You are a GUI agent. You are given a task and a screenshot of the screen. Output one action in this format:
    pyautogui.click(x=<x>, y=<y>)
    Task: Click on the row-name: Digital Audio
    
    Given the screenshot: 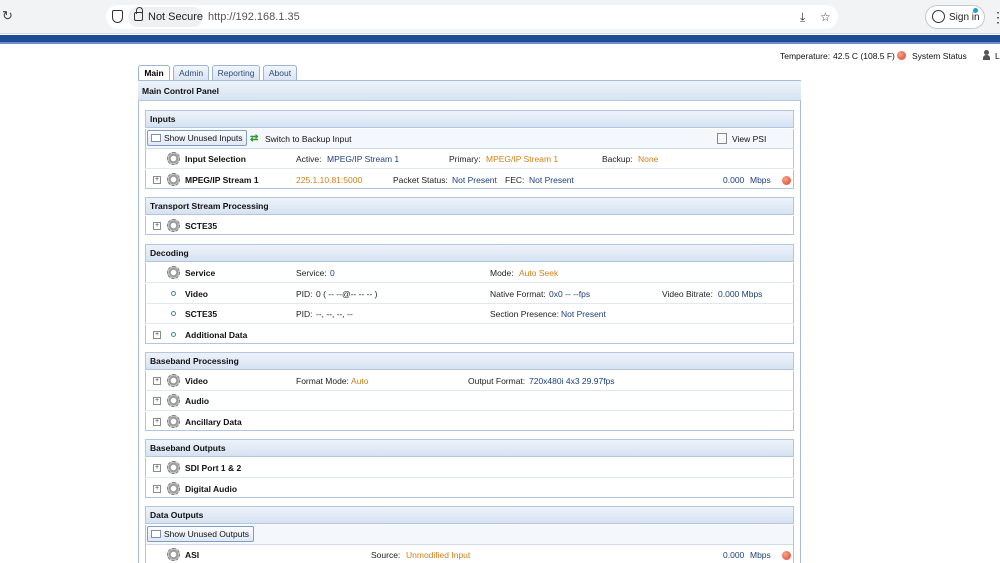 What is the action you would take?
    pyautogui.click(x=211, y=489)
    